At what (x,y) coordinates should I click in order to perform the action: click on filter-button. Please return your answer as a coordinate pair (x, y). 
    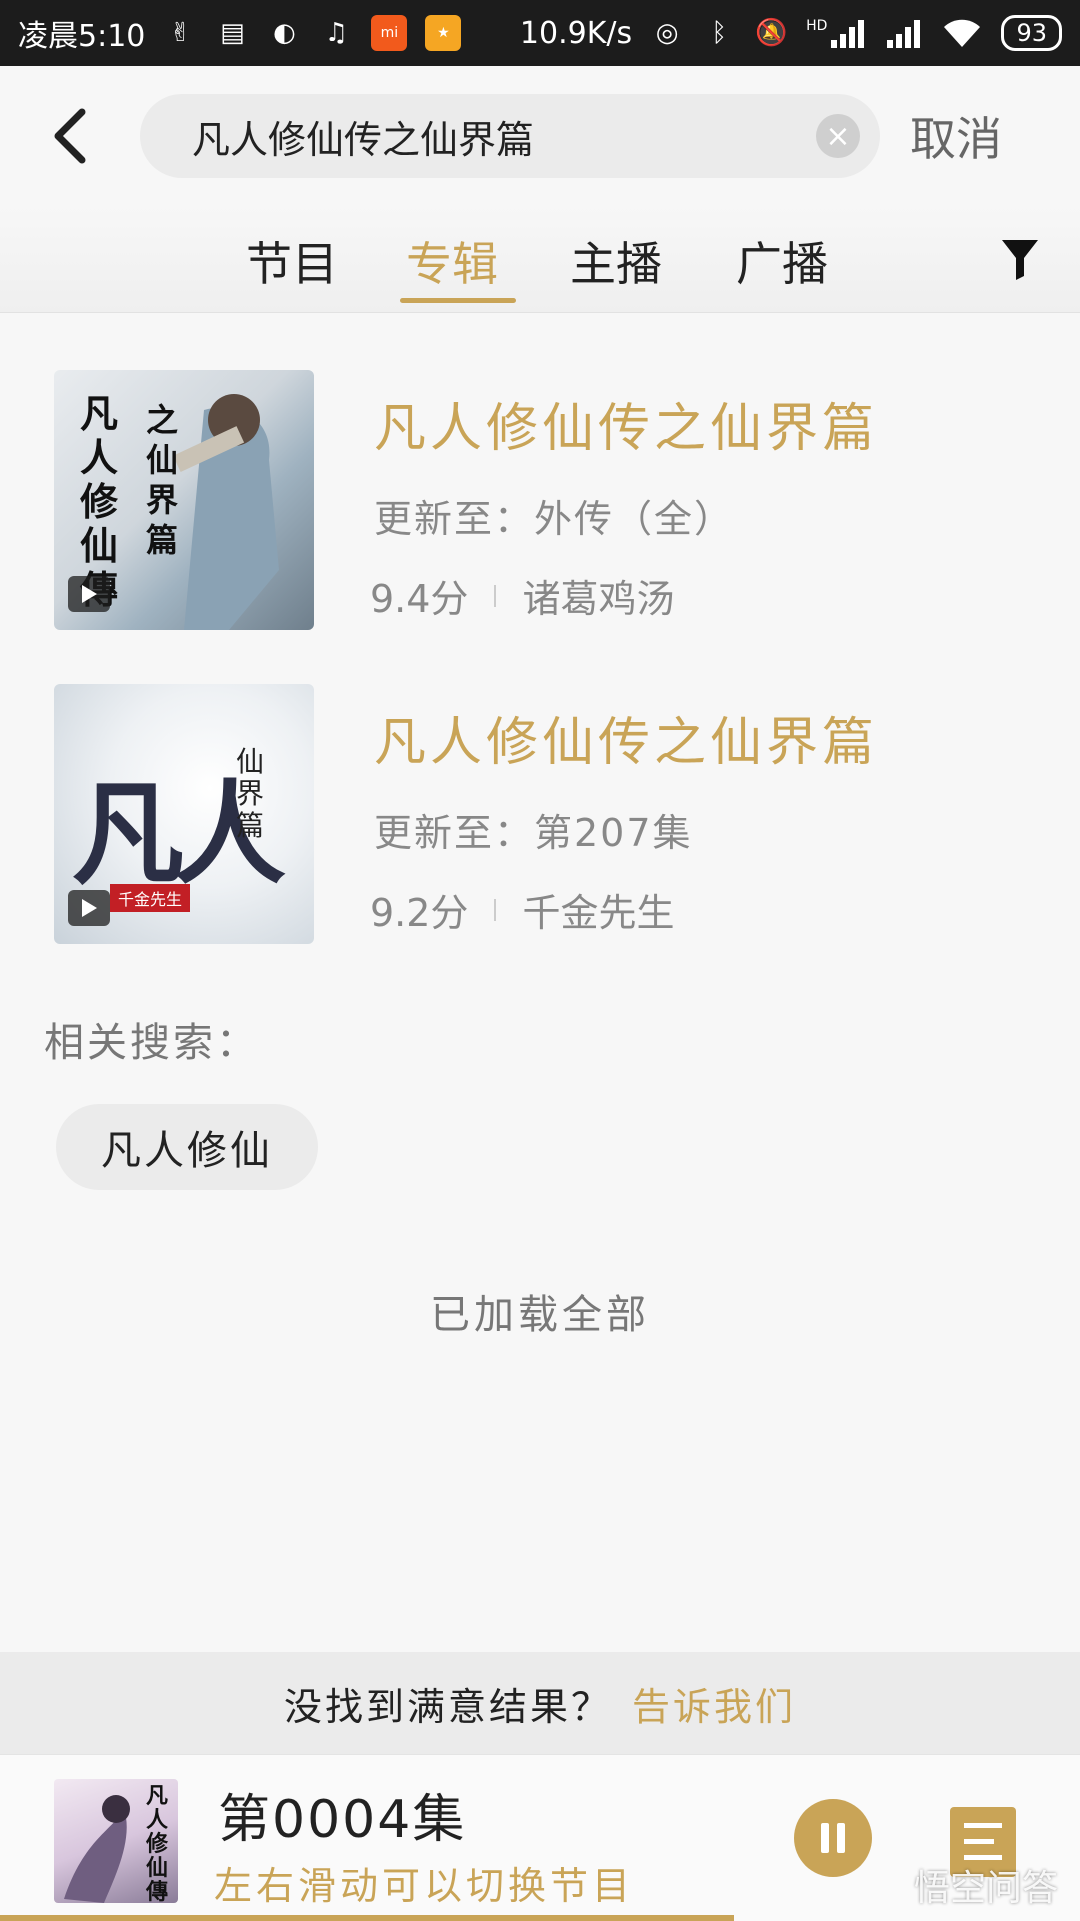
    Looking at the image, I should click on (1020, 258).